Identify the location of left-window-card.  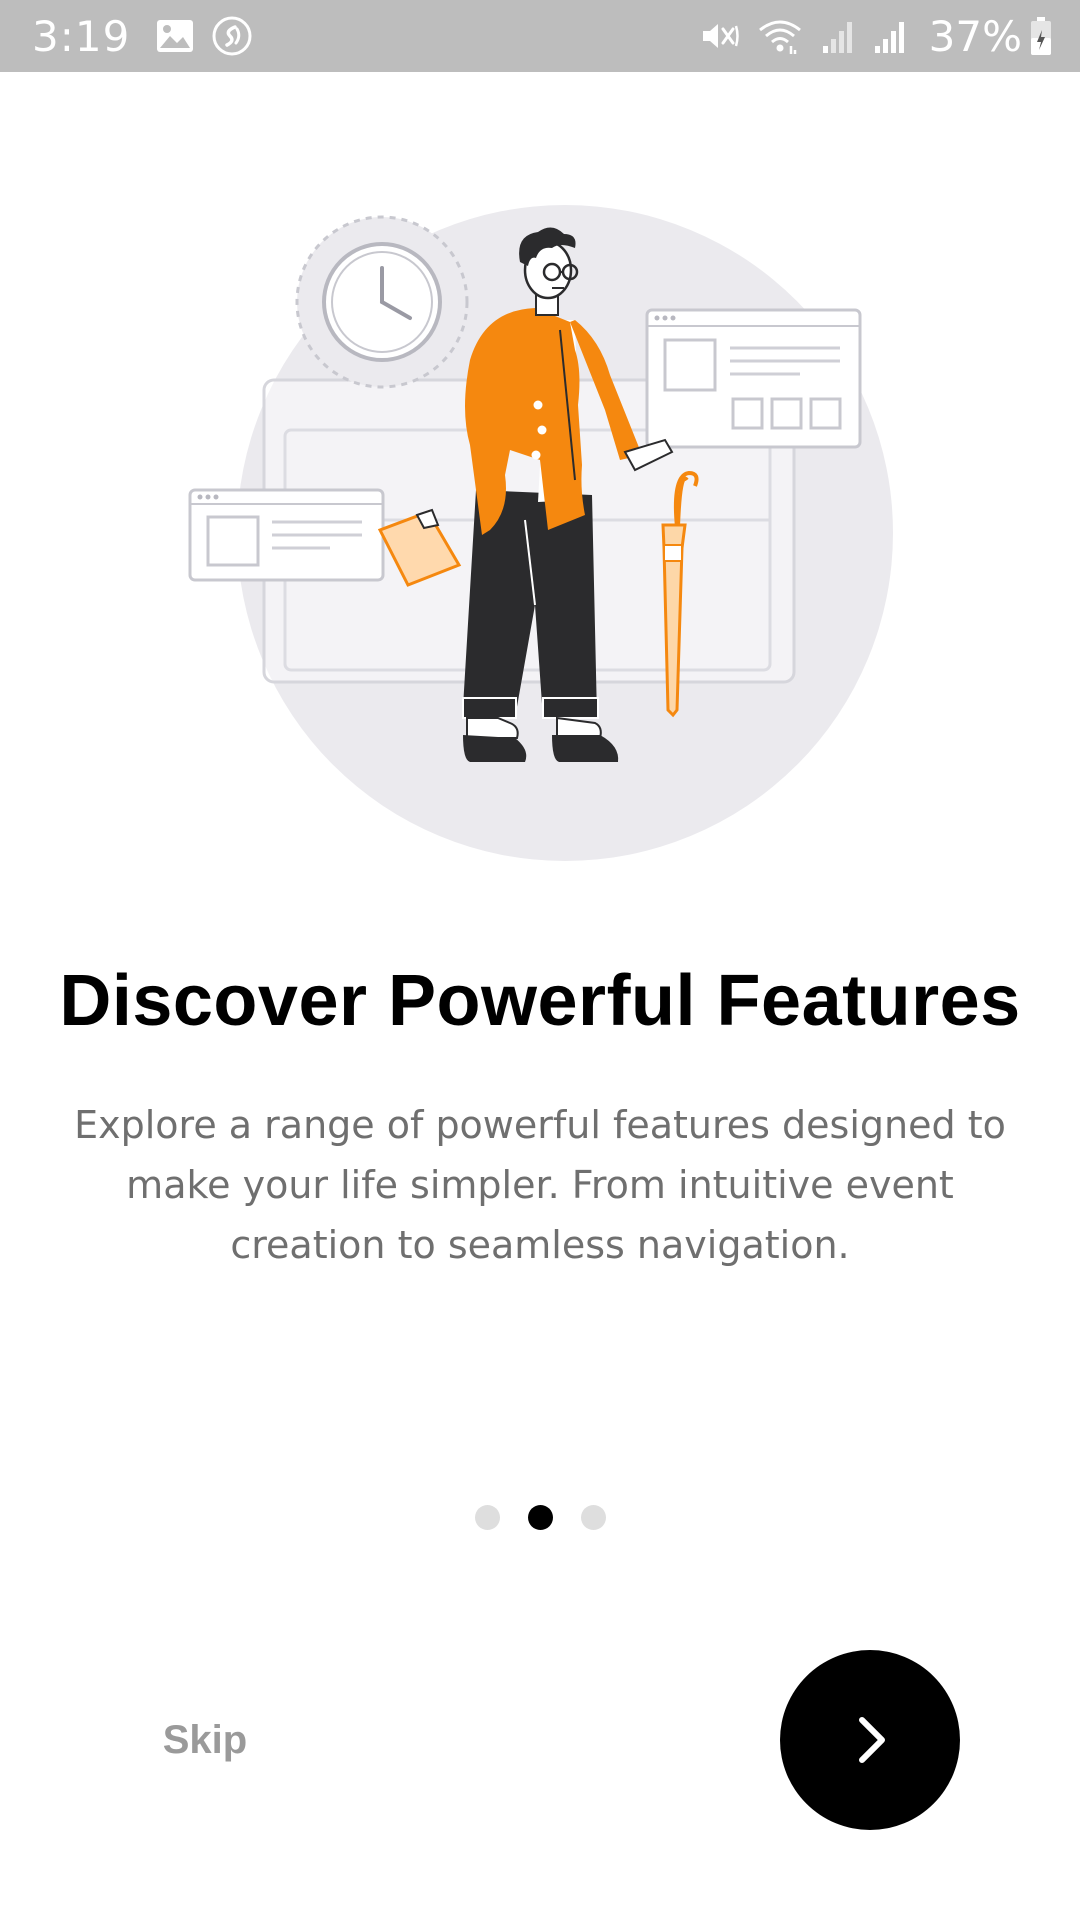
(286, 535).